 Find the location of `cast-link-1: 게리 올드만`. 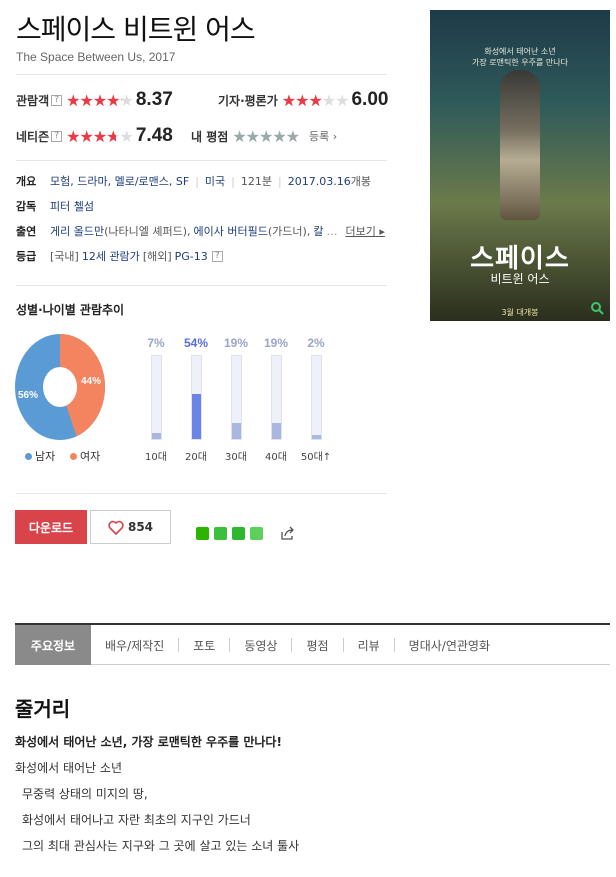

cast-link-1: 게리 올드만 is located at coordinates (77, 231).